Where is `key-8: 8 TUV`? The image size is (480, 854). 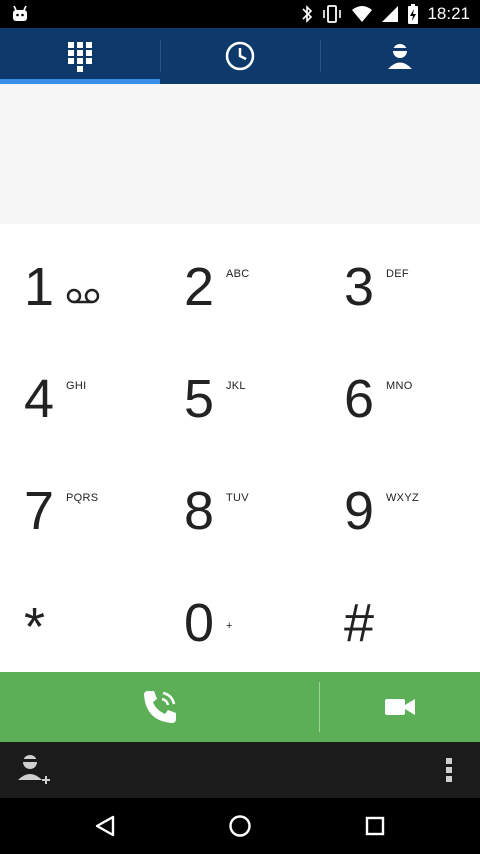
key-8: 8 TUV is located at coordinates (240, 504).